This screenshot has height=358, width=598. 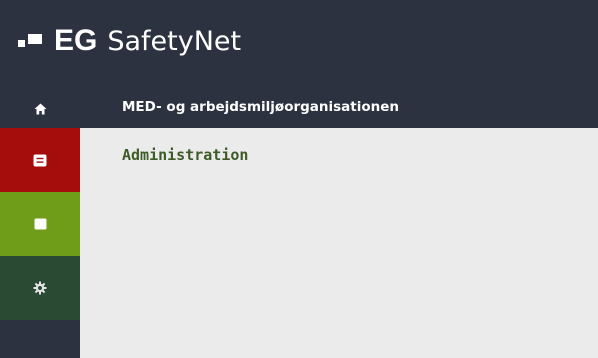 I want to click on logo-mark-icon, so click(x=32, y=41).